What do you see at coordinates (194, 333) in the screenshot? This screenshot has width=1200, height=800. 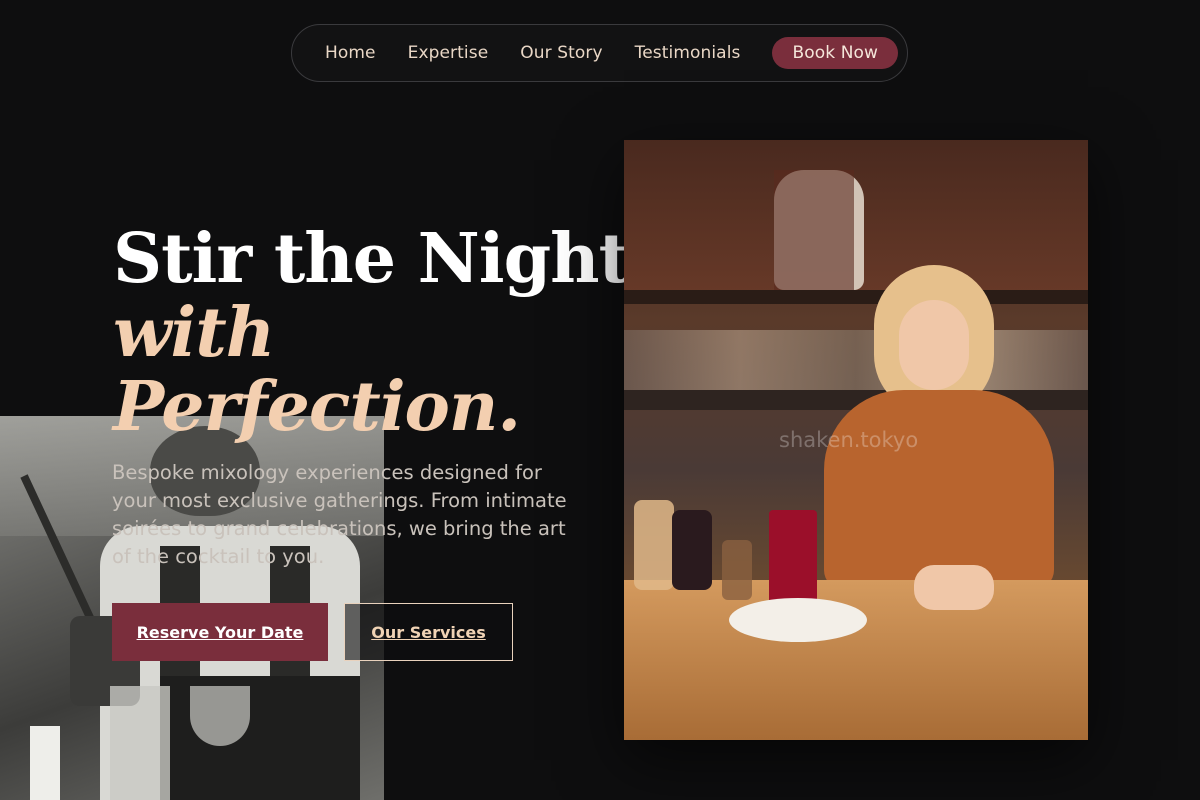 I see `hero-title-line2: with` at bounding box center [194, 333].